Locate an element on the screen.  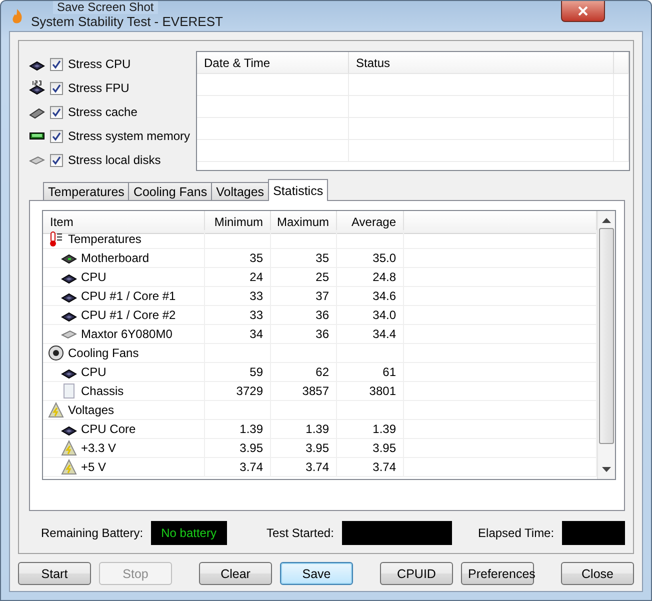
item-label: CPU #1 / Core #1 is located at coordinates (128, 296).